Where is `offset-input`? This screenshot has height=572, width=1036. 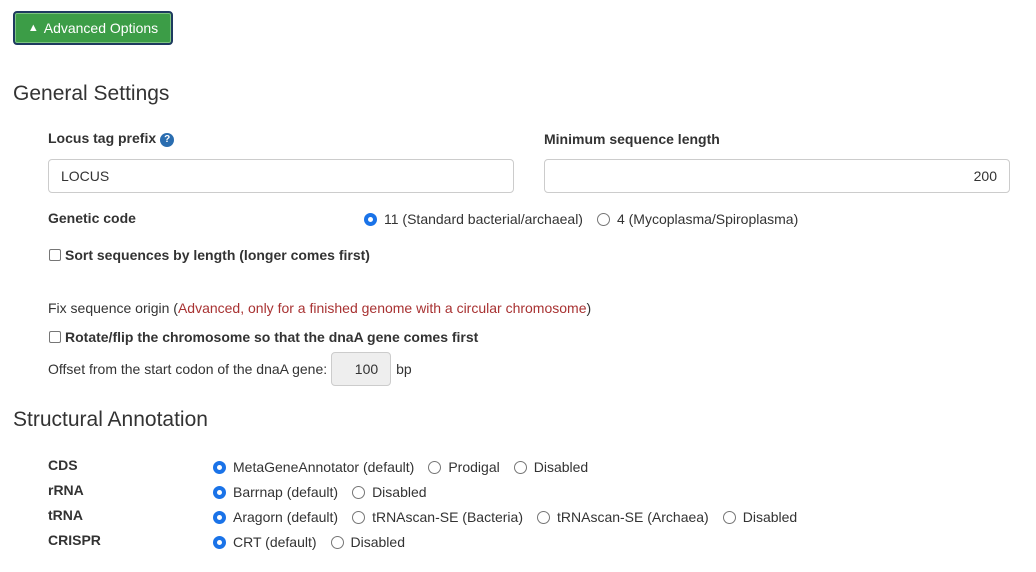 offset-input is located at coordinates (361, 369).